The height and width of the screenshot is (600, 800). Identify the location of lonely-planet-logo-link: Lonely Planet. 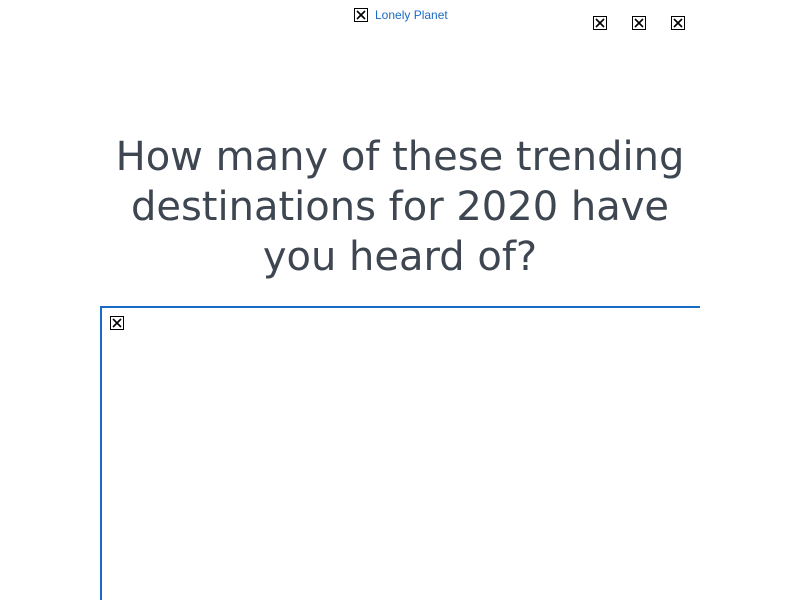
(401, 15).